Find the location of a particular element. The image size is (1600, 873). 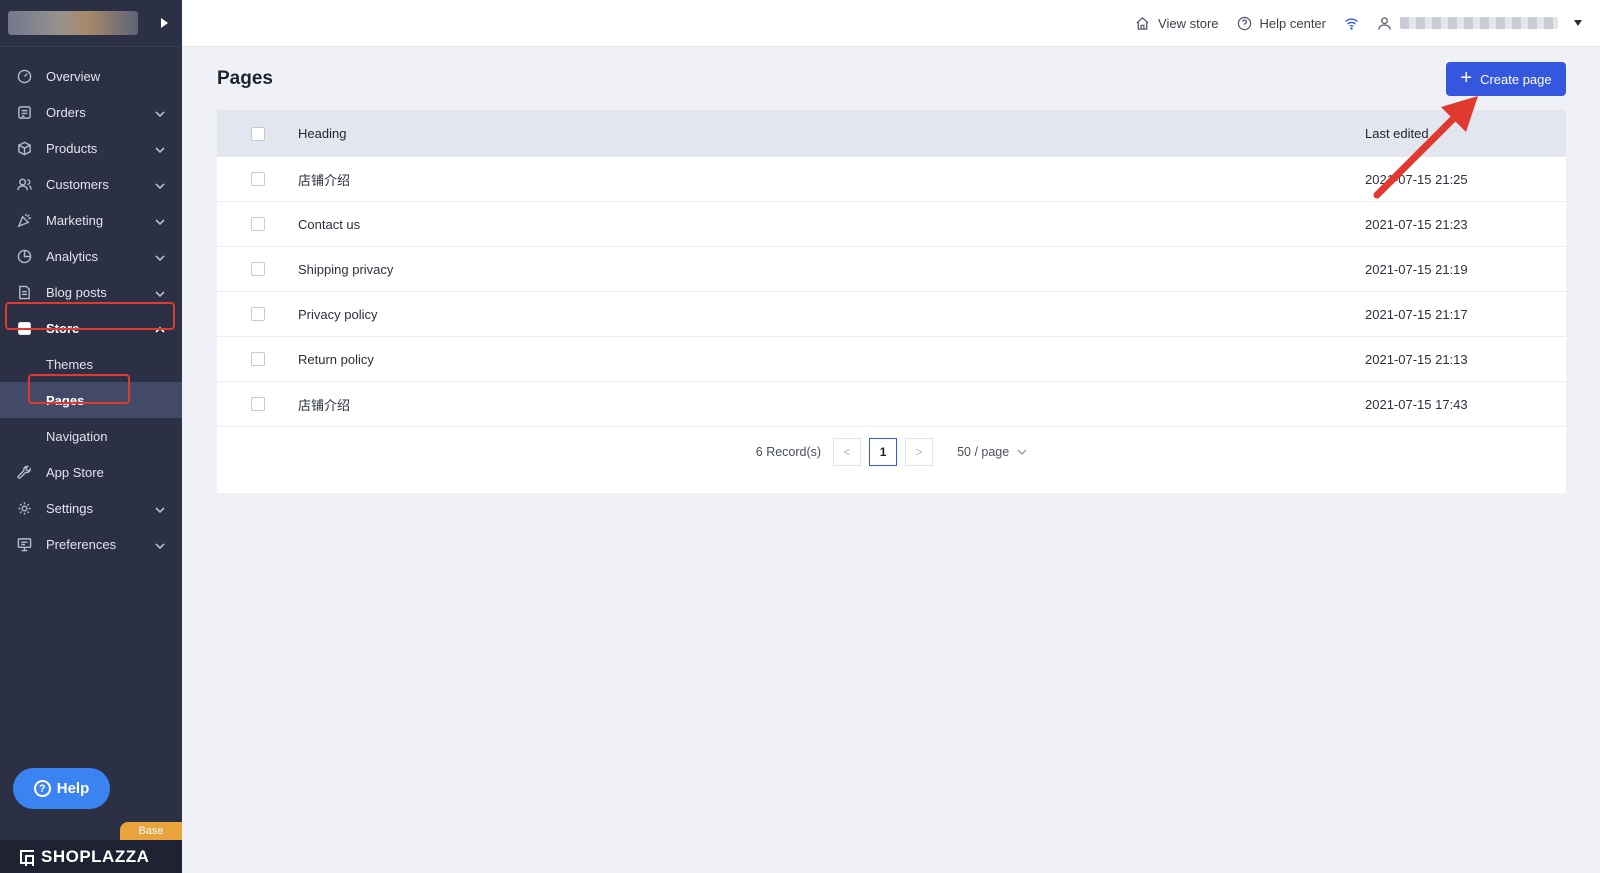

sidebar-subitem-navigation: Navigation is located at coordinates (91, 436).